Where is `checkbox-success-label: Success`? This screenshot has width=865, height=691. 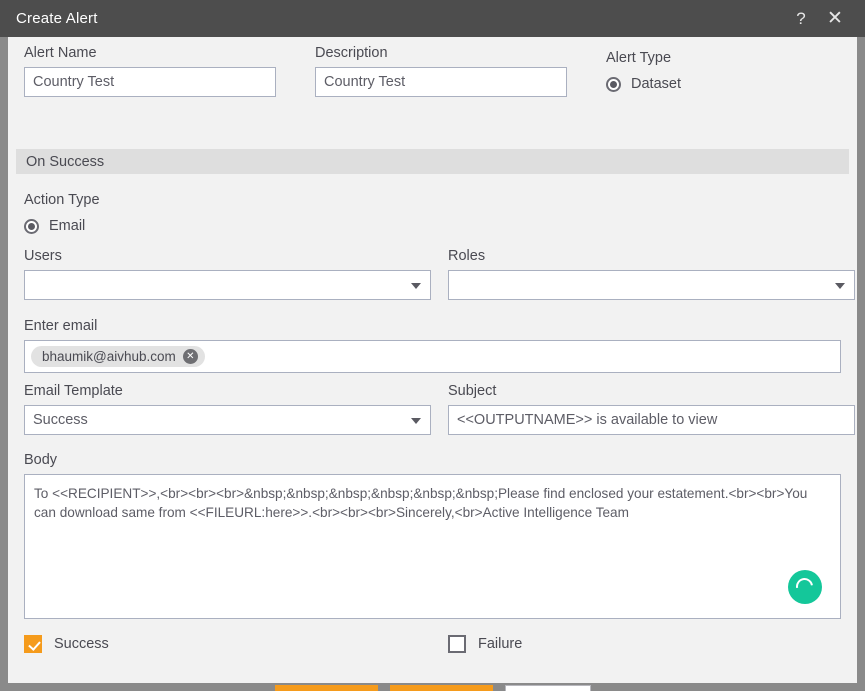 checkbox-success-label: Success is located at coordinates (81, 644).